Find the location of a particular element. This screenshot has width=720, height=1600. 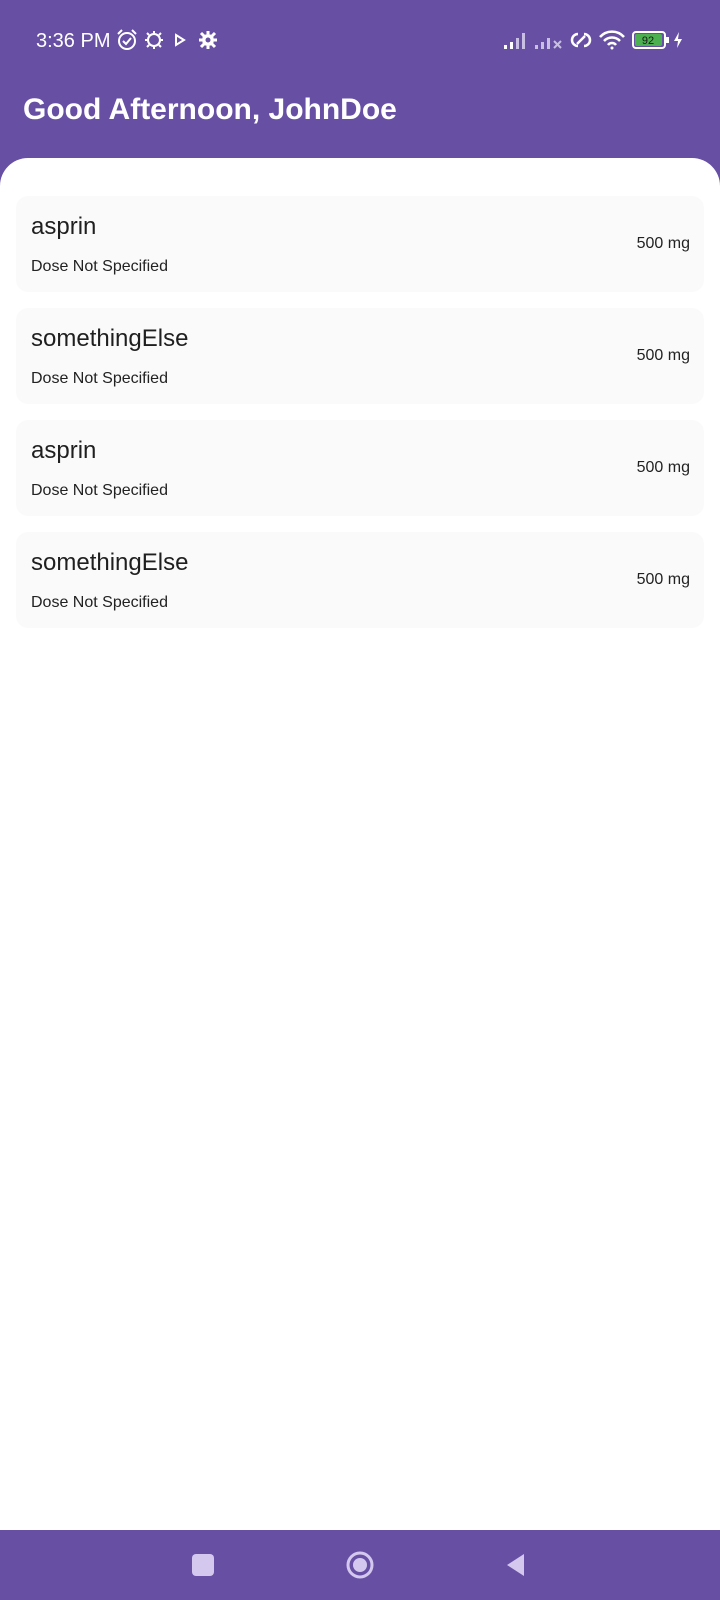

recents-icon is located at coordinates (203, 1565).